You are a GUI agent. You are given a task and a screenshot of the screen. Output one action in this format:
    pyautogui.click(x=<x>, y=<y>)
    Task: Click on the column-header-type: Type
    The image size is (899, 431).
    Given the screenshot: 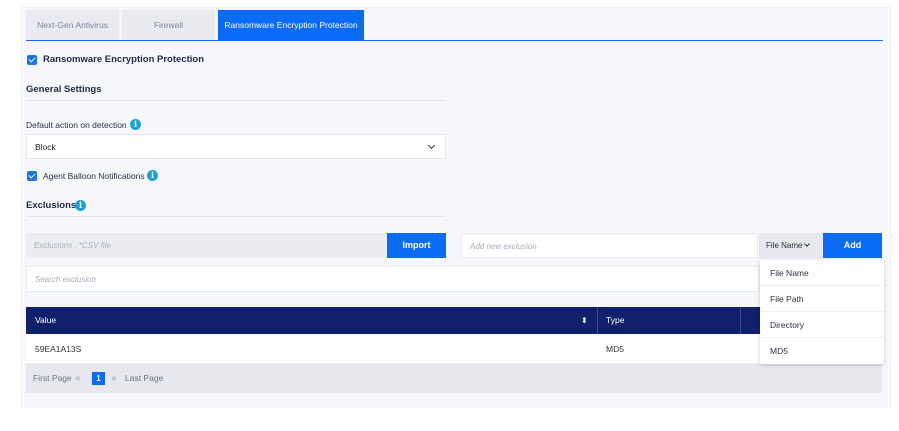 What is the action you would take?
    pyautogui.click(x=615, y=320)
    